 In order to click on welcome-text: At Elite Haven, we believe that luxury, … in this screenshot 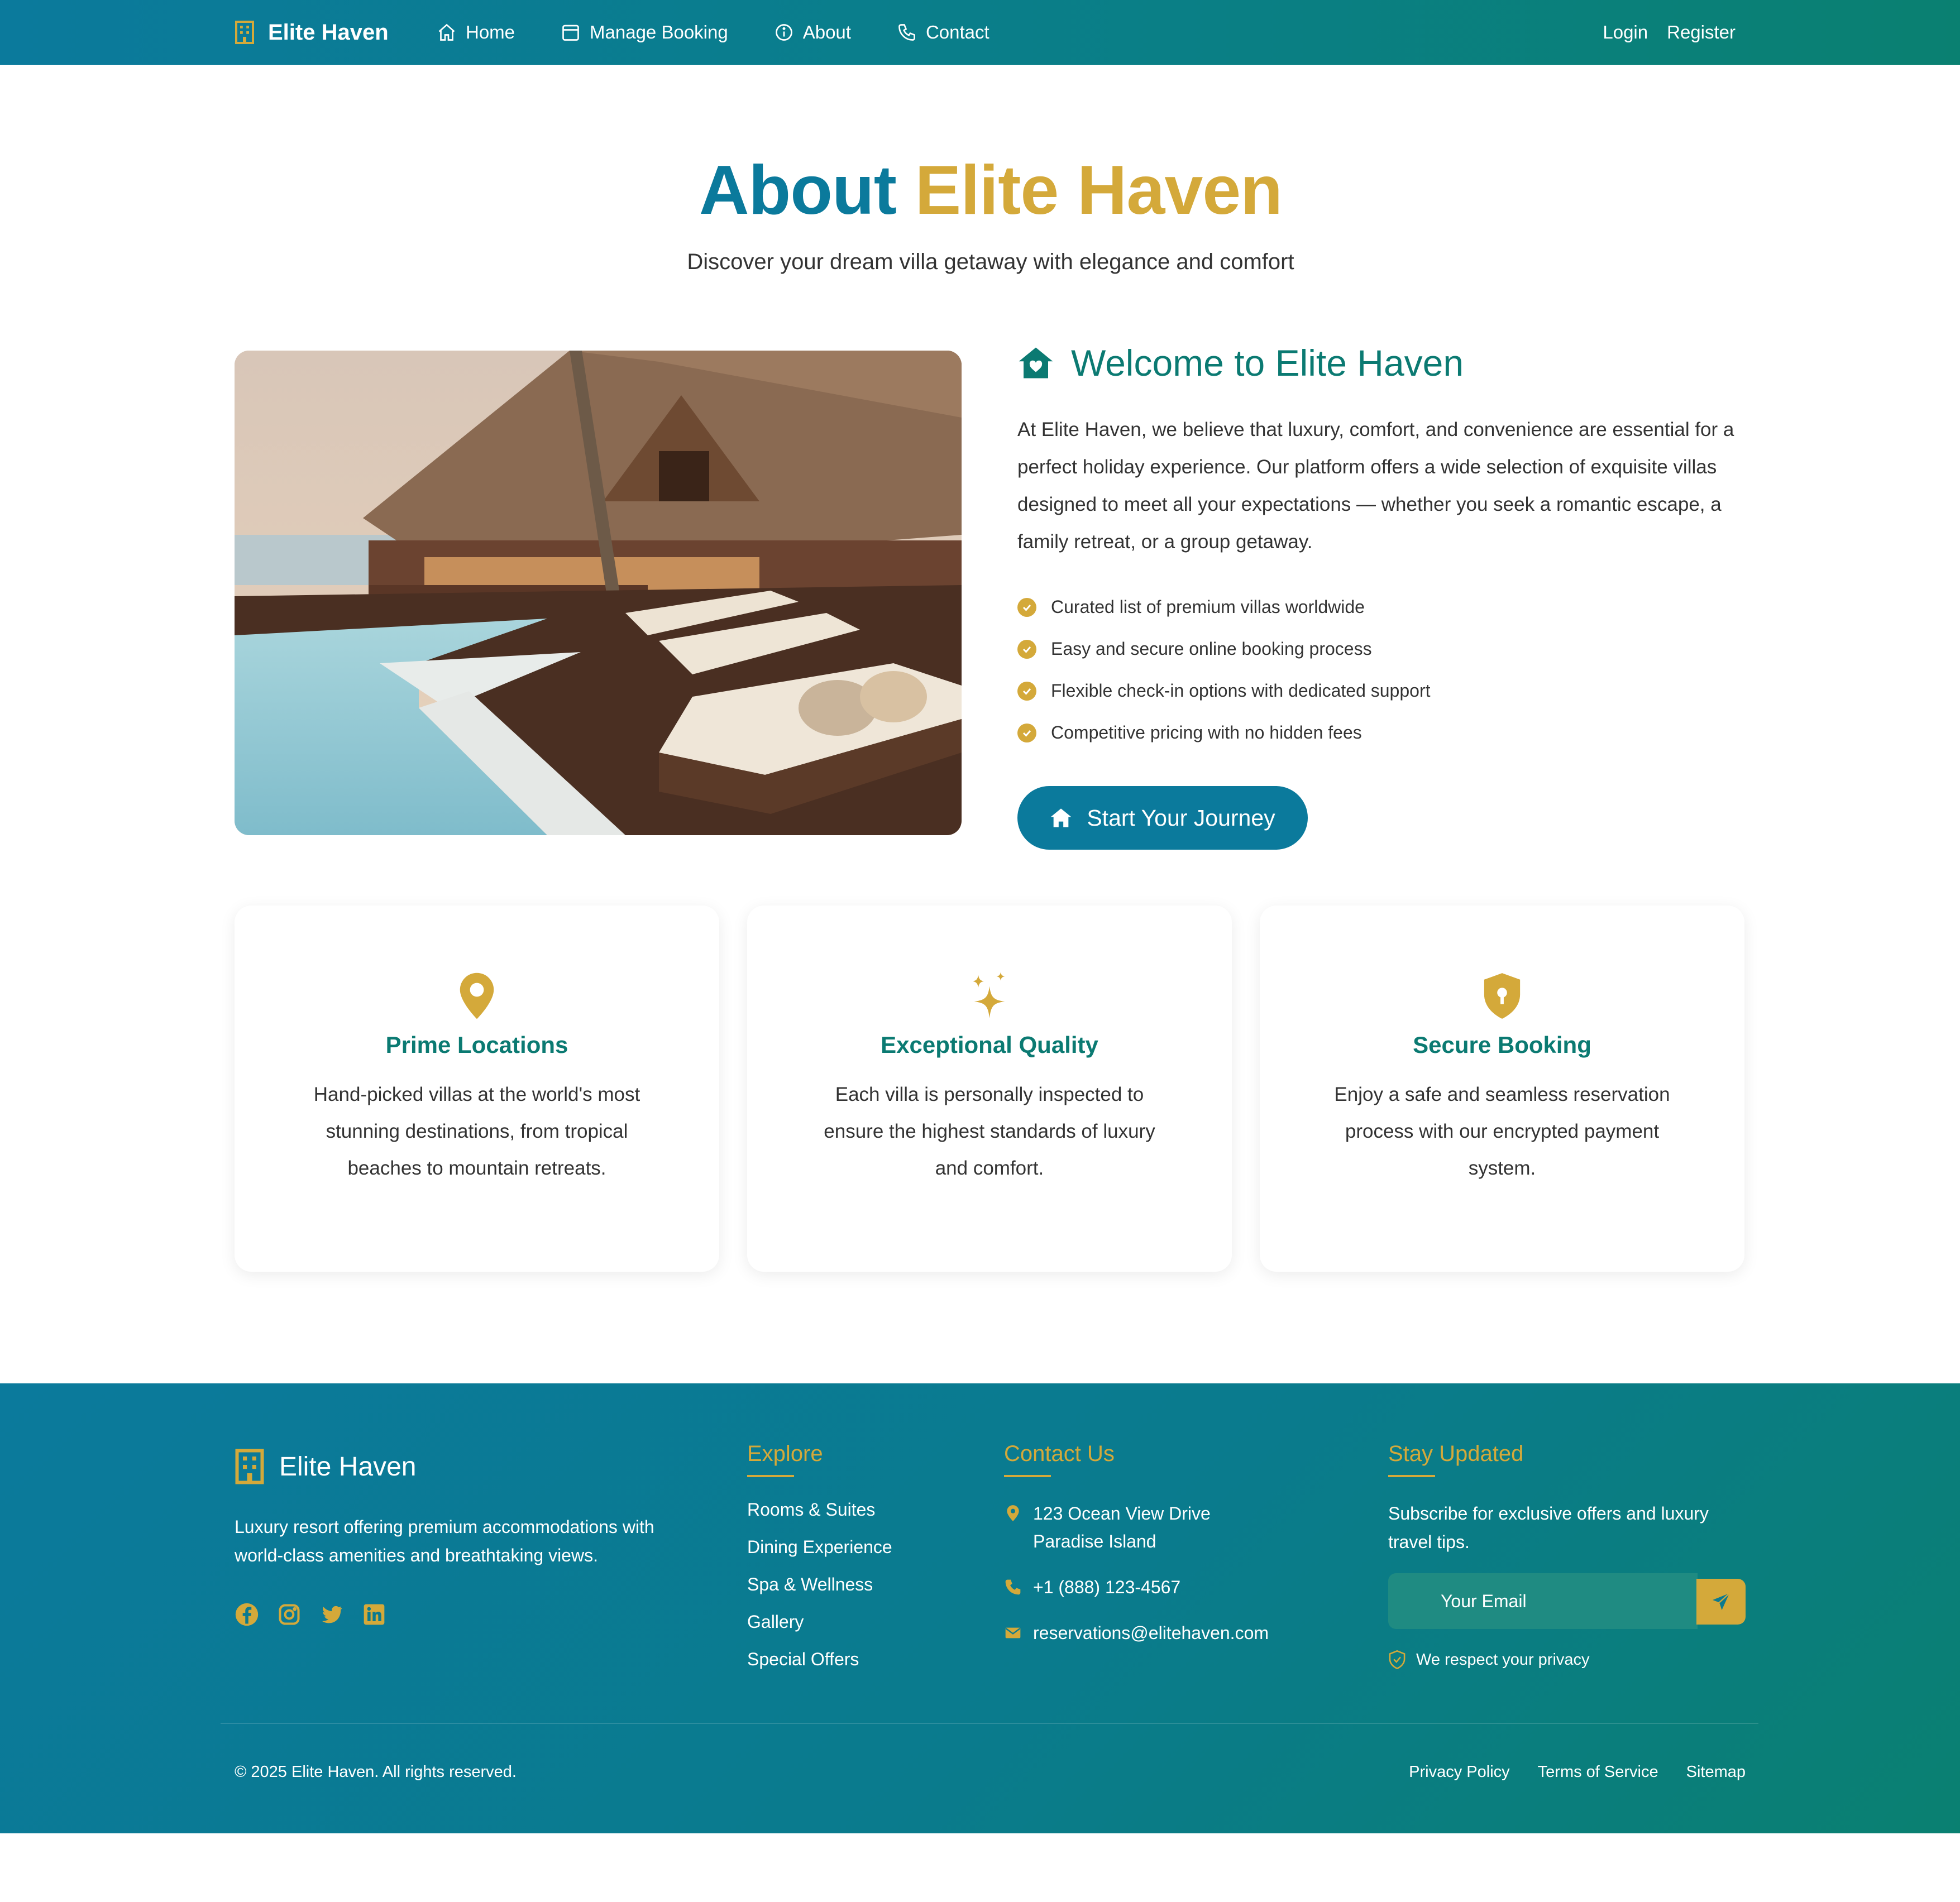, I will do `click(1375, 486)`.